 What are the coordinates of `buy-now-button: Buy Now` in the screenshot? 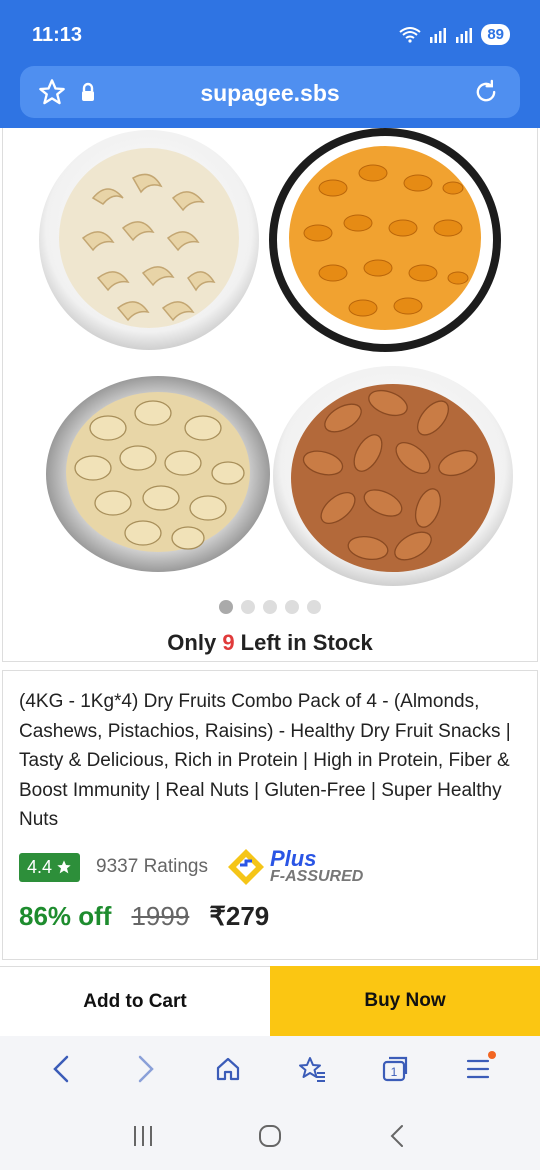 It's located at (405, 1001).